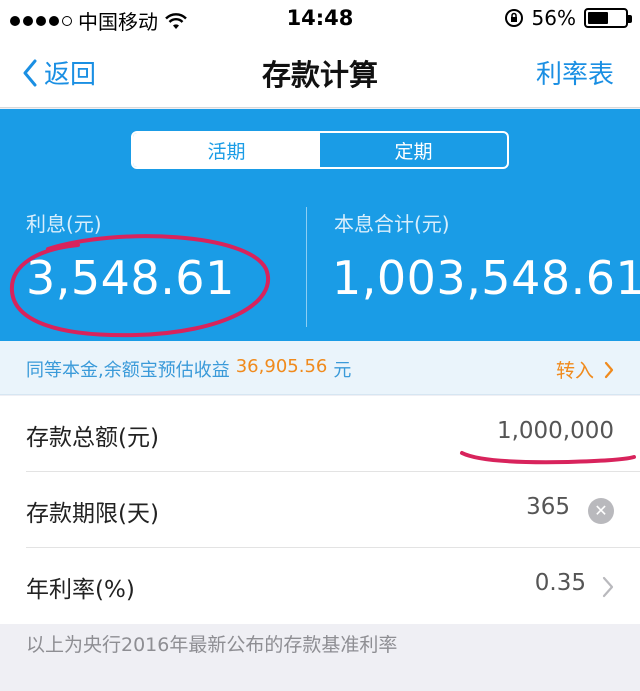 The height and width of the screenshot is (691, 640). Describe the element at coordinates (574, 371) in the screenshot. I see `transfer-in-label: 转入` at that location.